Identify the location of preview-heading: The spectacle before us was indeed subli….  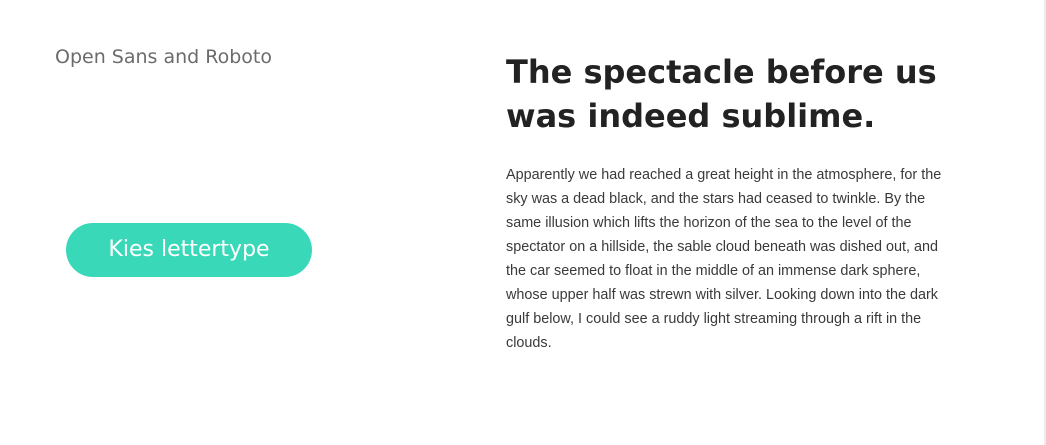
(721, 94).